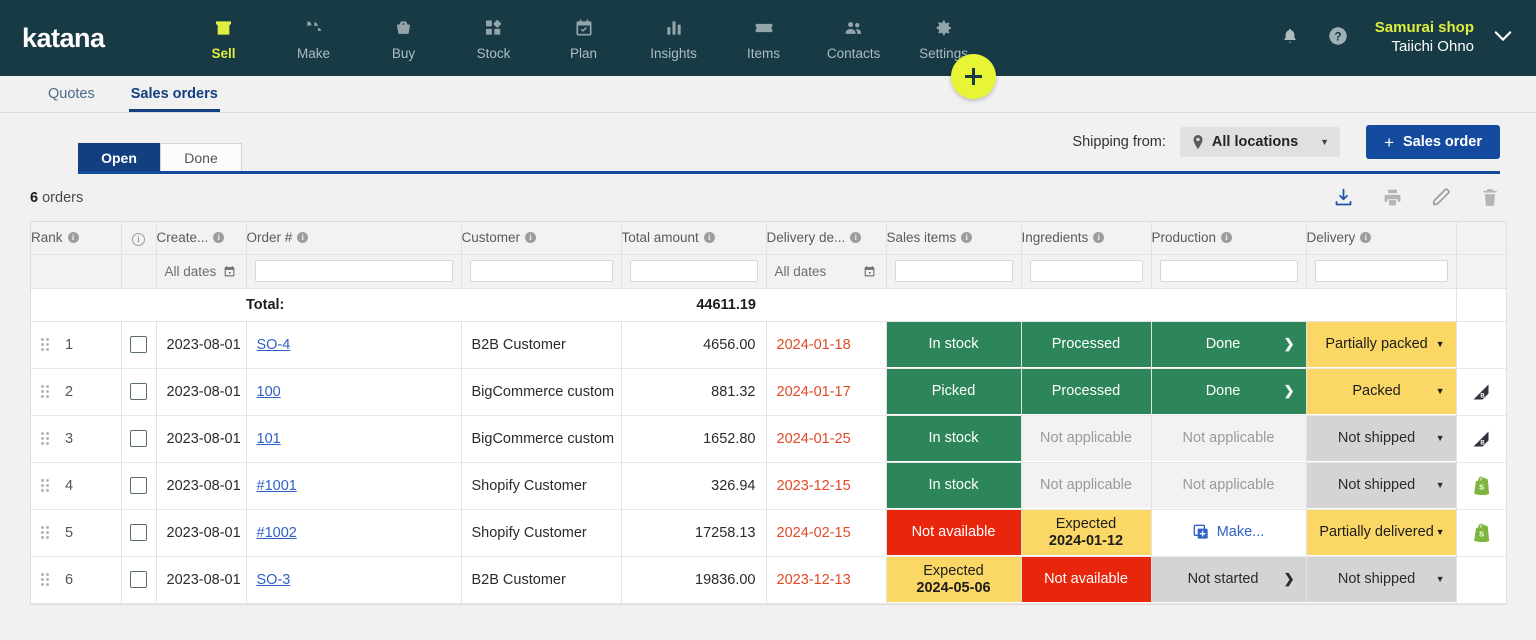  Describe the element at coordinates (1441, 197) in the screenshot. I see `edit-pencil-icon` at that location.